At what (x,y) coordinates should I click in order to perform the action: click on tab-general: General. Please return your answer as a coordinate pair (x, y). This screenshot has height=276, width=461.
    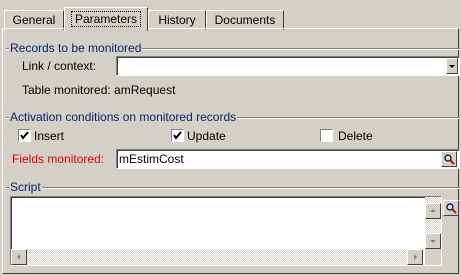
    Looking at the image, I should click on (34, 20).